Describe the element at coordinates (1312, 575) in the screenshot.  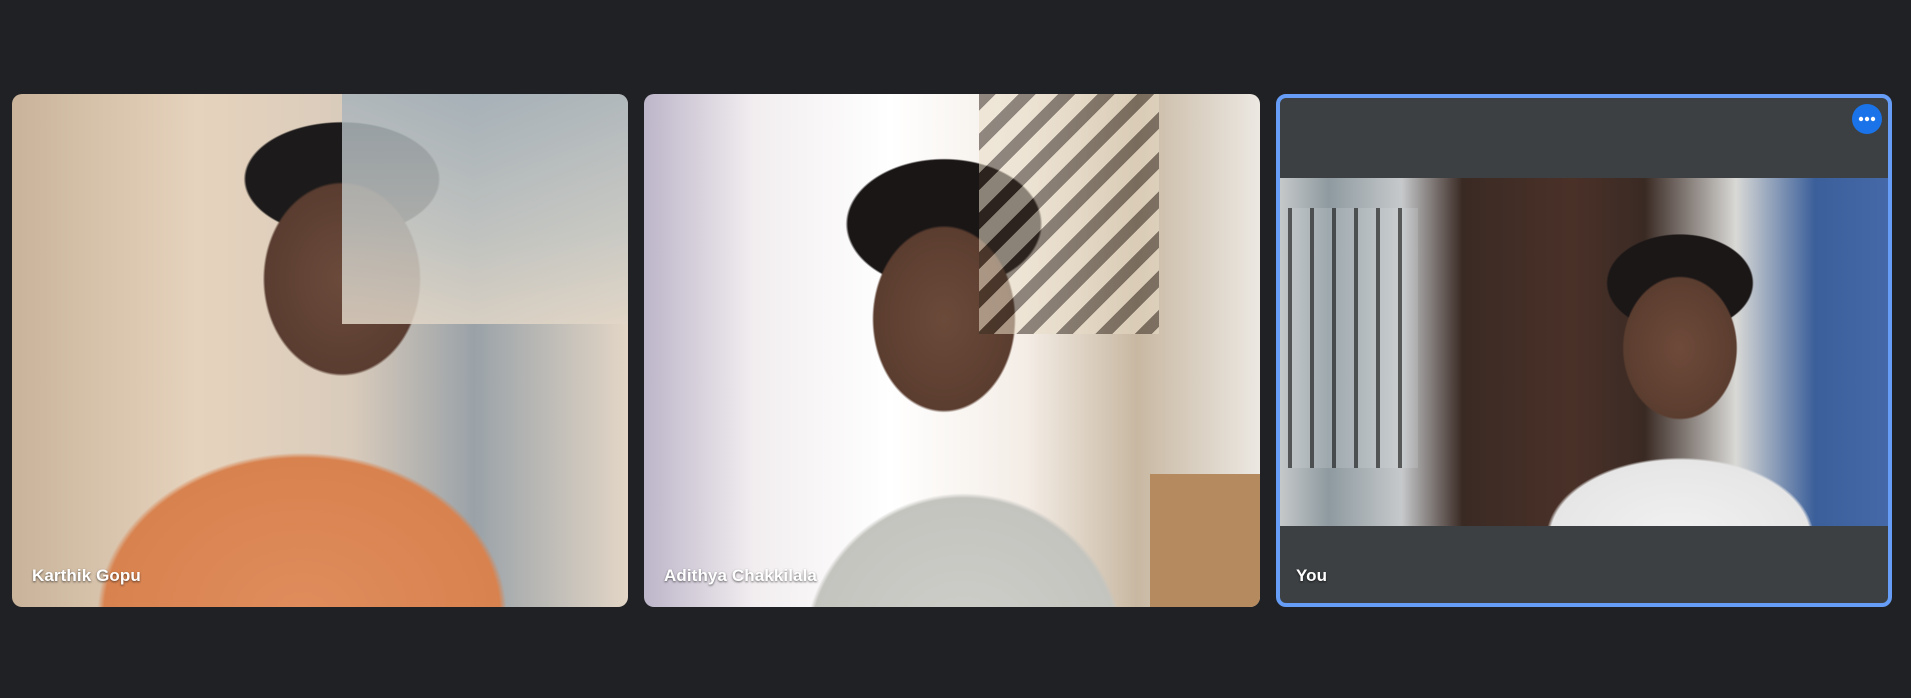
I see `participant-name: You` at that location.